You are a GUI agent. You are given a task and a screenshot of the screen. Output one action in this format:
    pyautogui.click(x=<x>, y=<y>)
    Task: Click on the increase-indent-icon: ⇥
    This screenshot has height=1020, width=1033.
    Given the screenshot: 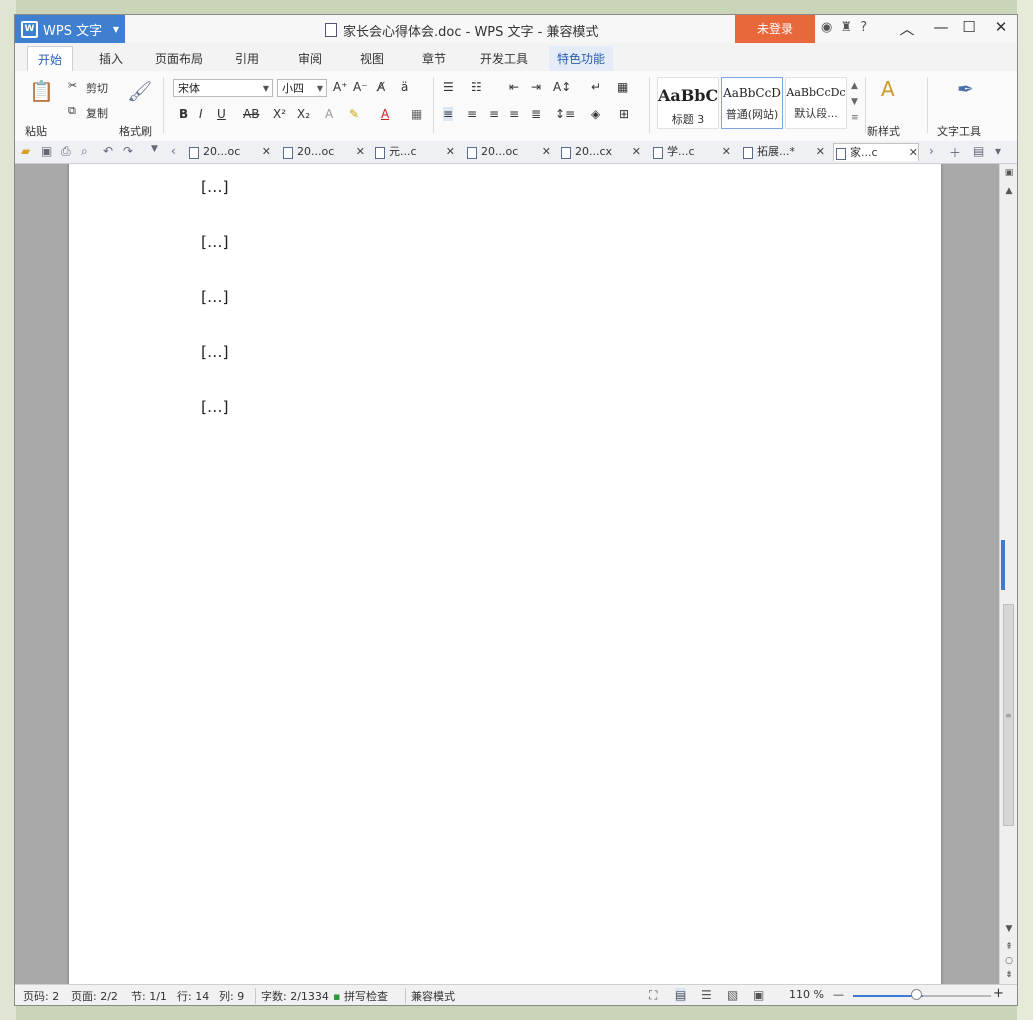 What is the action you would take?
    pyautogui.click(x=536, y=87)
    